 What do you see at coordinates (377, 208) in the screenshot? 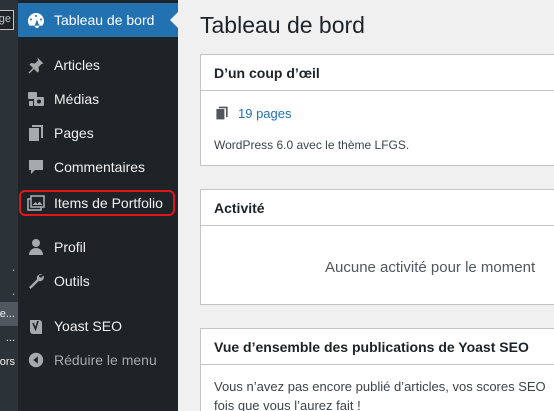
I see `widget-title: Activité` at bounding box center [377, 208].